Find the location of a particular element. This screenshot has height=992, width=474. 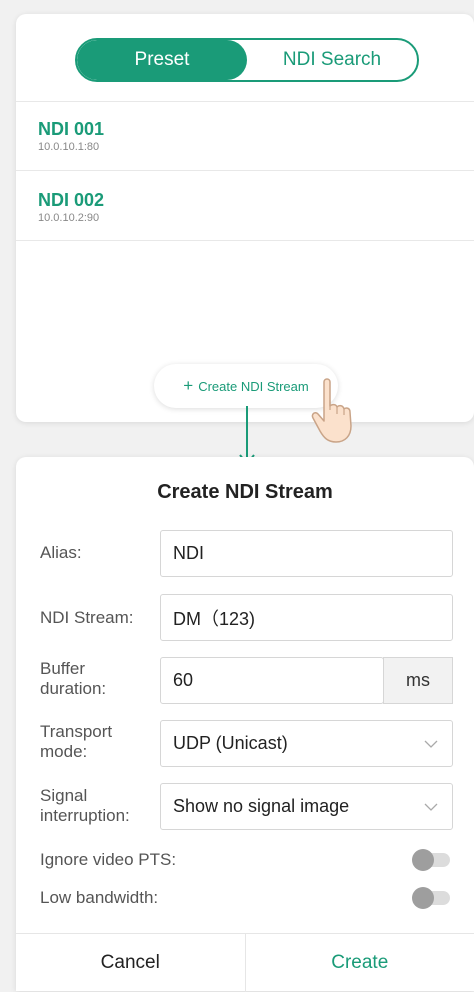

cancel-button: Cancel is located at coordinates (131, 963).